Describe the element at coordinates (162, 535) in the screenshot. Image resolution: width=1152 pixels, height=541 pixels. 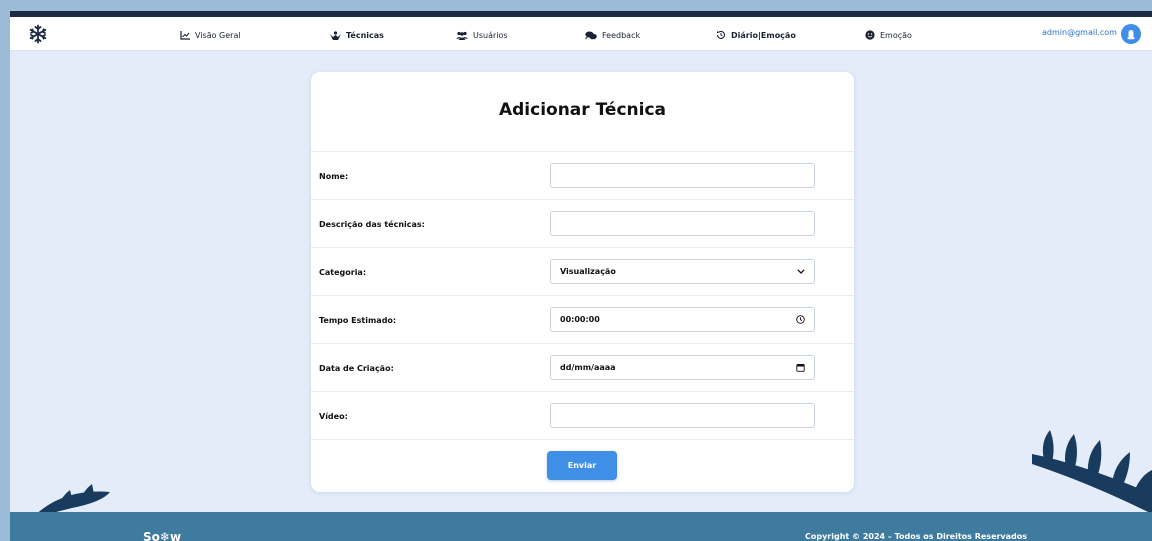
I see `footer-brand: So❄w` at that location.